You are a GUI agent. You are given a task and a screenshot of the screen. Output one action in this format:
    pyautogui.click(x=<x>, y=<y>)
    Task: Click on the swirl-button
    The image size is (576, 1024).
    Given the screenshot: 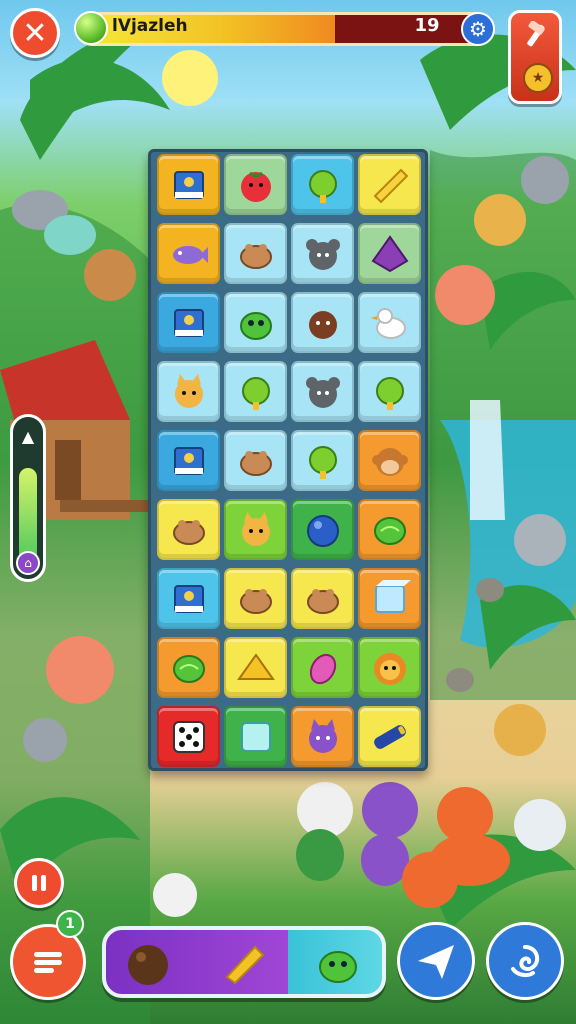 What is the action you would take?
    pyautogui.click(x=525, y=961)
    